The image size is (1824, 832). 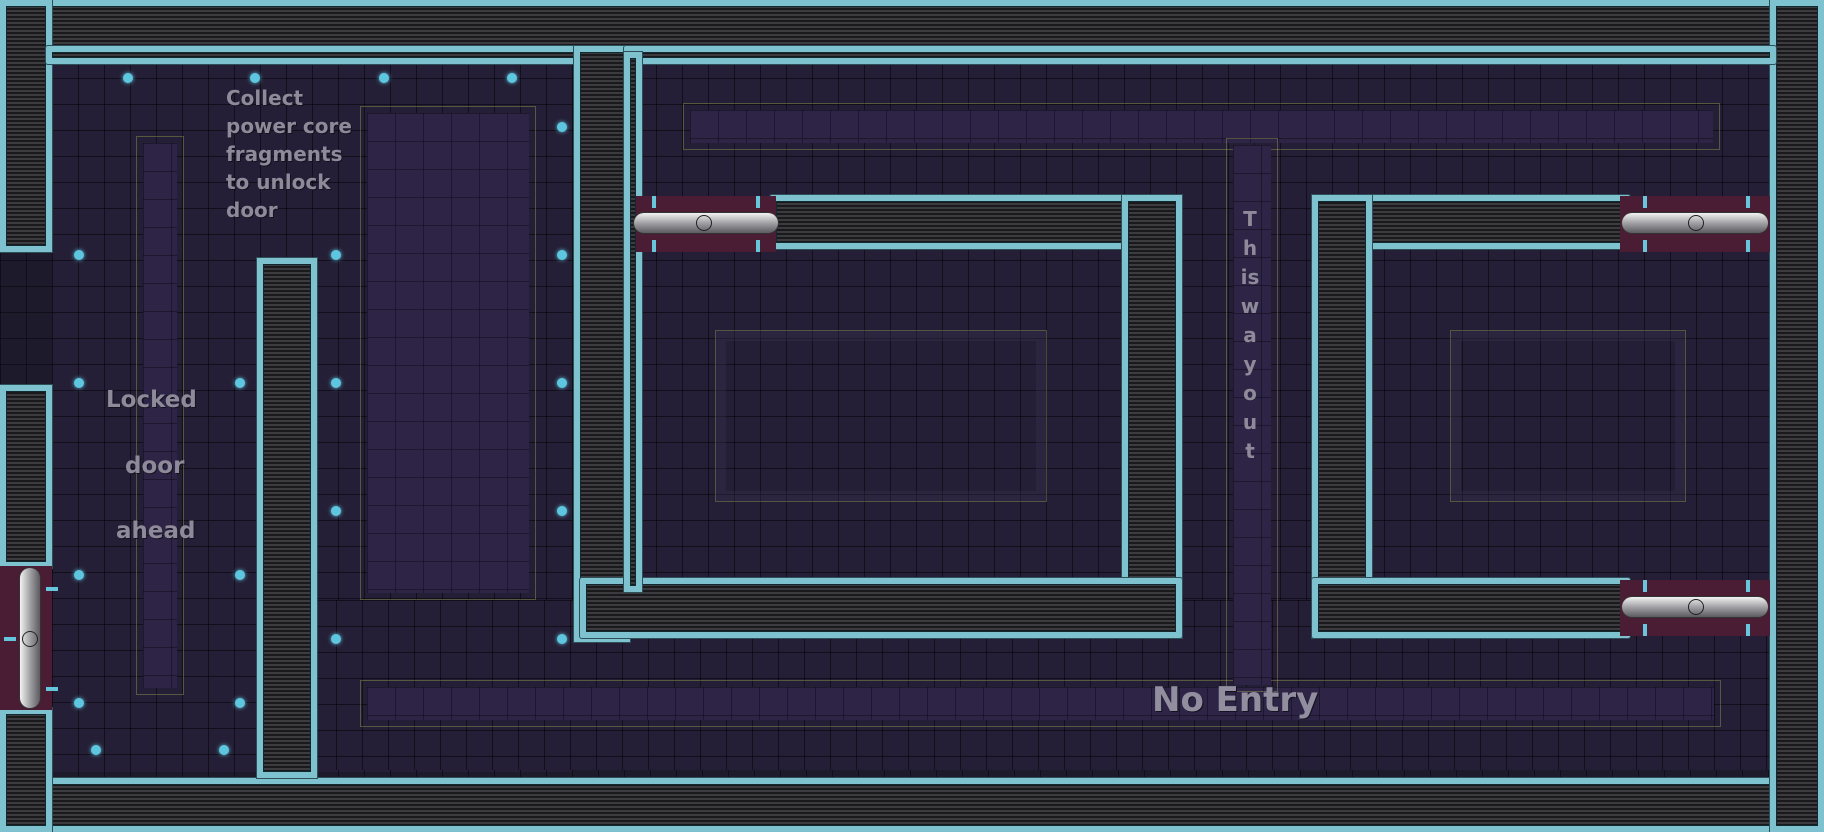 I want to click on pad-bottom-strip, so click(x=1040, y=703).